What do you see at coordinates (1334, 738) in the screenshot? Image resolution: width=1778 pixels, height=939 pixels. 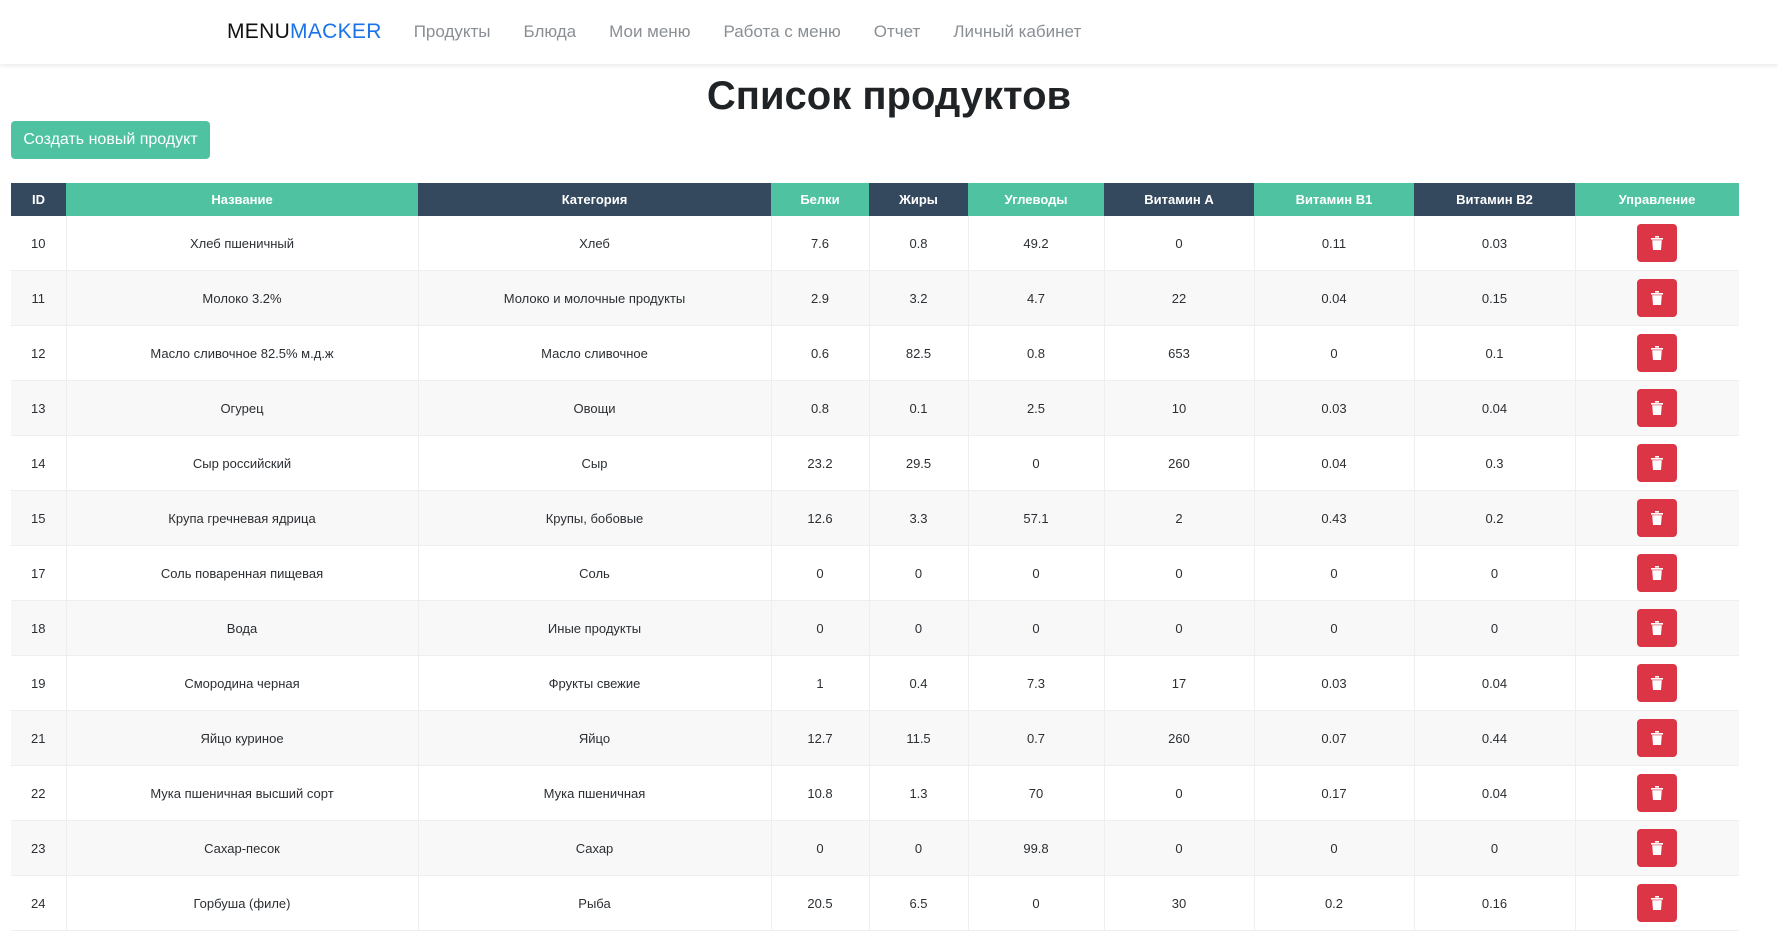 I see `cell-vitamin-b1: 0.07` at bounding box center [1334, 738].